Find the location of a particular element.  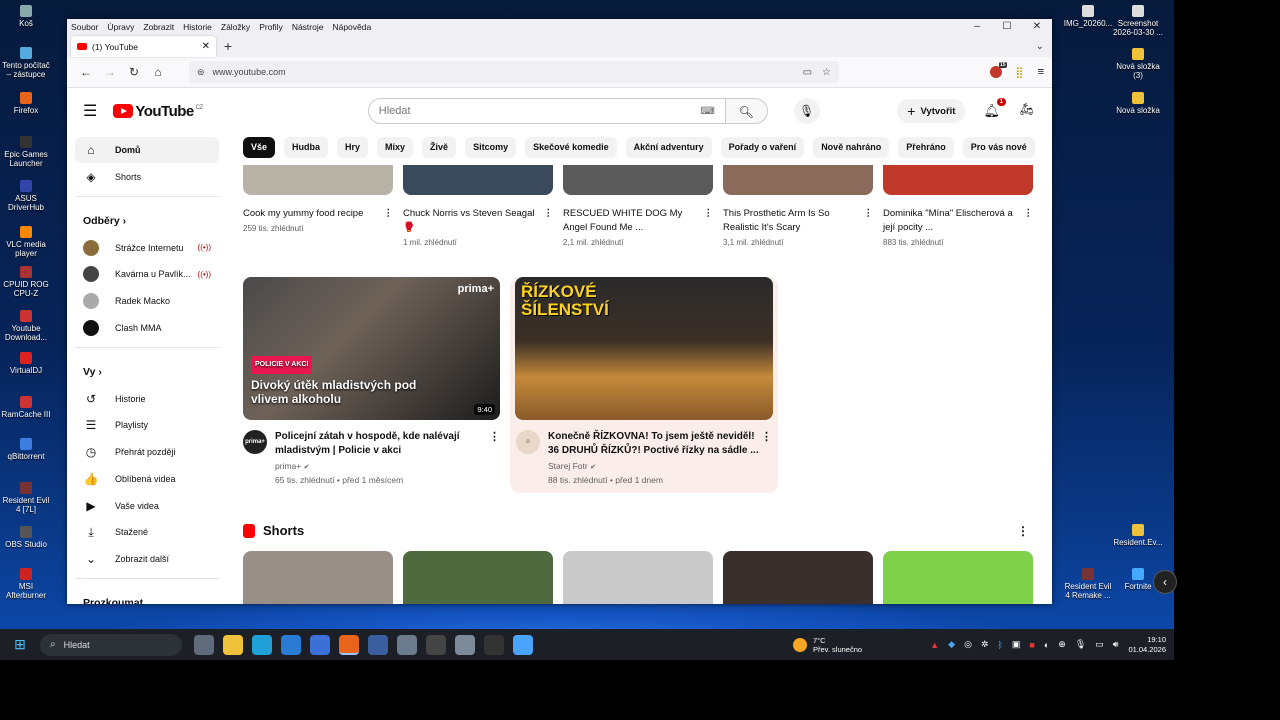

cpu-z-icon is located at coordinates (465, 644).